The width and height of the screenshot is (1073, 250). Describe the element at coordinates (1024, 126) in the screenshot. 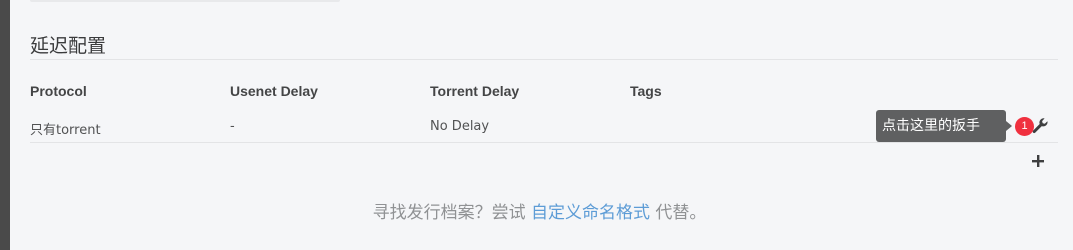

I see `step-badge: 1` at that location.